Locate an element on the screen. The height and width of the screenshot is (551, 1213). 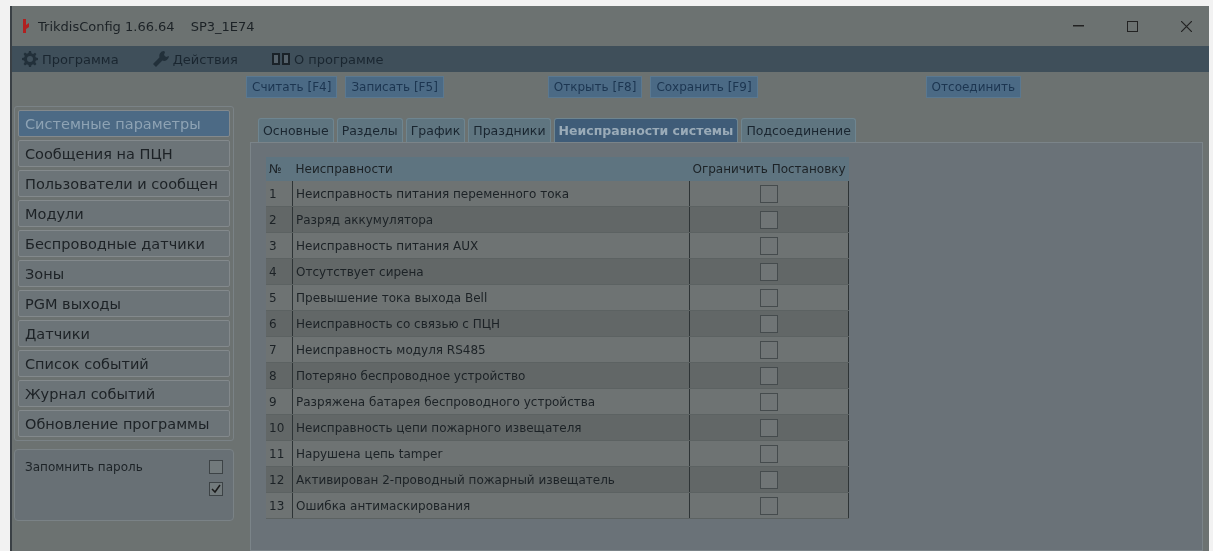
window-title: TrikdisConfig 1.66.64 is located at coordinates (106, 26).